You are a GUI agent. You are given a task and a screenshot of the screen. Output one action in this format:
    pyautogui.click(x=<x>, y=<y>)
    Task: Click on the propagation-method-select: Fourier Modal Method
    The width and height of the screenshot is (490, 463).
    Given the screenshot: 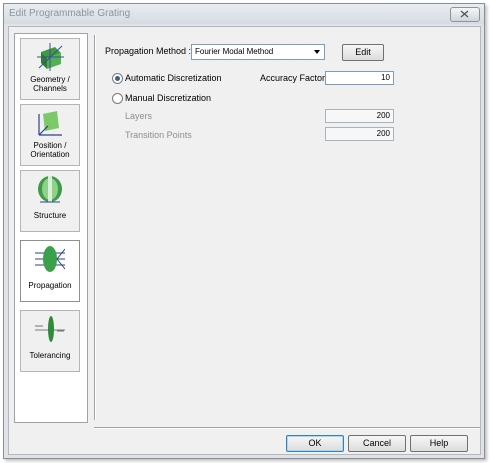 What is the action you would take?
    pyautogui.click(x=258, y=52)
    